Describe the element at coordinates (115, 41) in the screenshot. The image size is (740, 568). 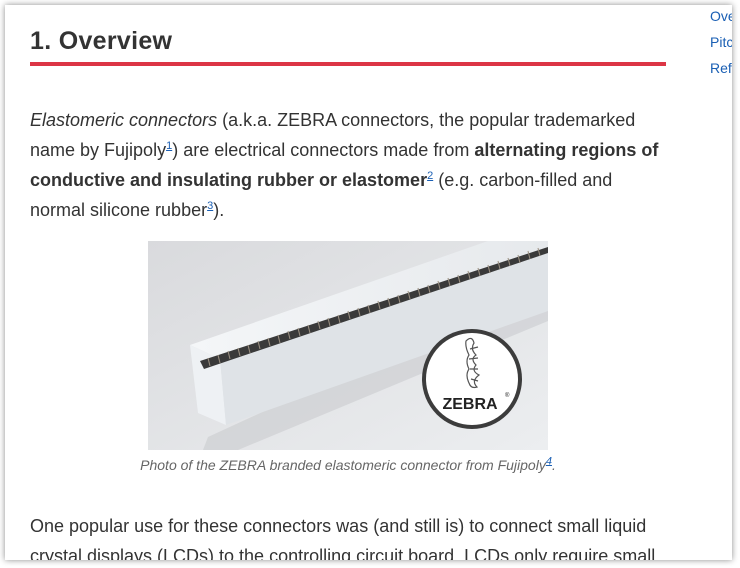
I see `section-title: Overview` at that location.